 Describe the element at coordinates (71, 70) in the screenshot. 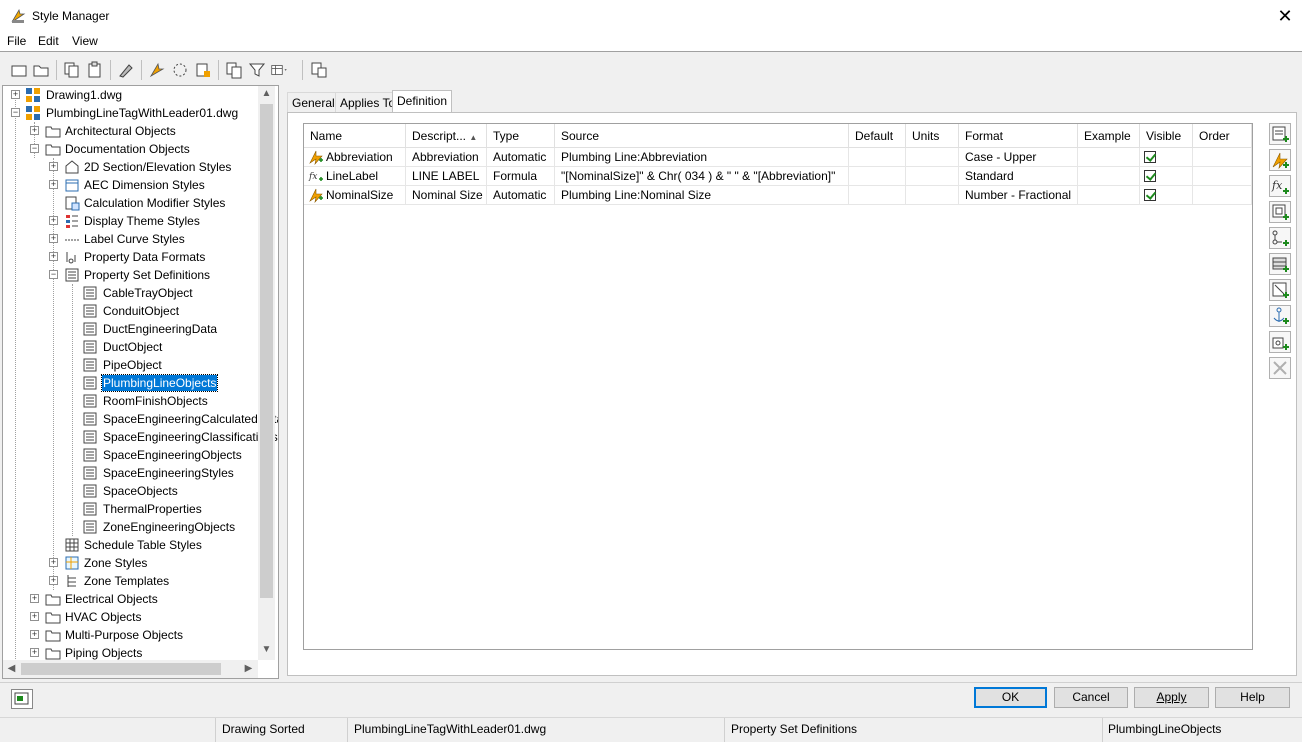

I see `copy-icon` at that location.